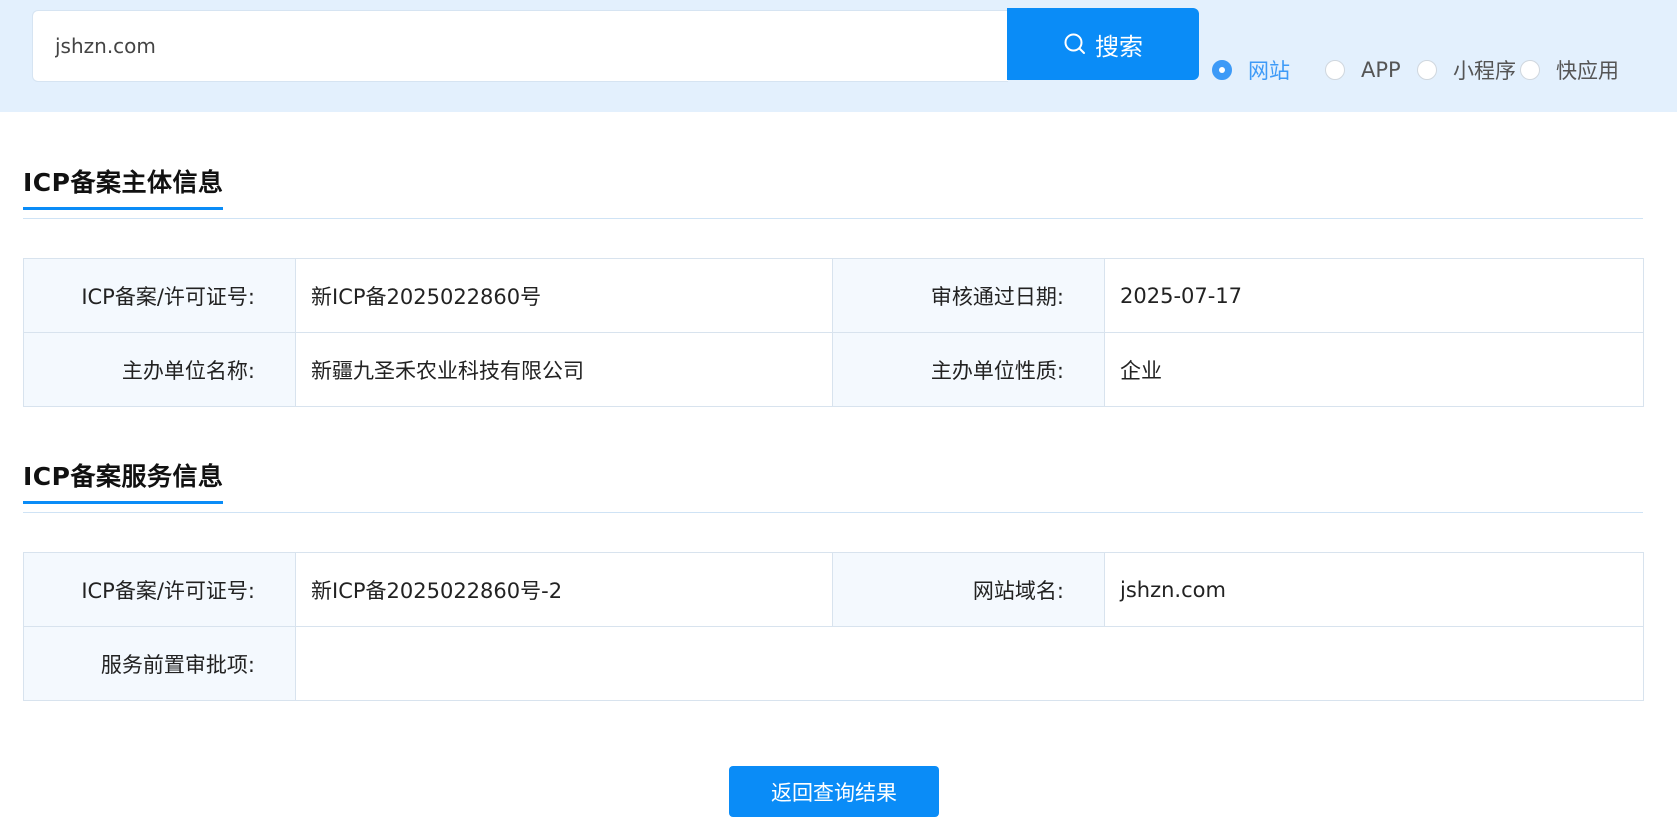 This screenshot has height=825, width=1677. I want to click on approval-date-label: 审核通过日期:, so click(968, 295).